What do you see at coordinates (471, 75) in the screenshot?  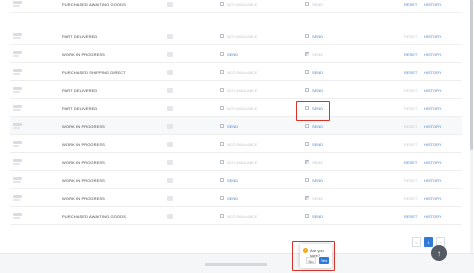 I see `scrollbar-thumb` at bounding box center [471, 75].